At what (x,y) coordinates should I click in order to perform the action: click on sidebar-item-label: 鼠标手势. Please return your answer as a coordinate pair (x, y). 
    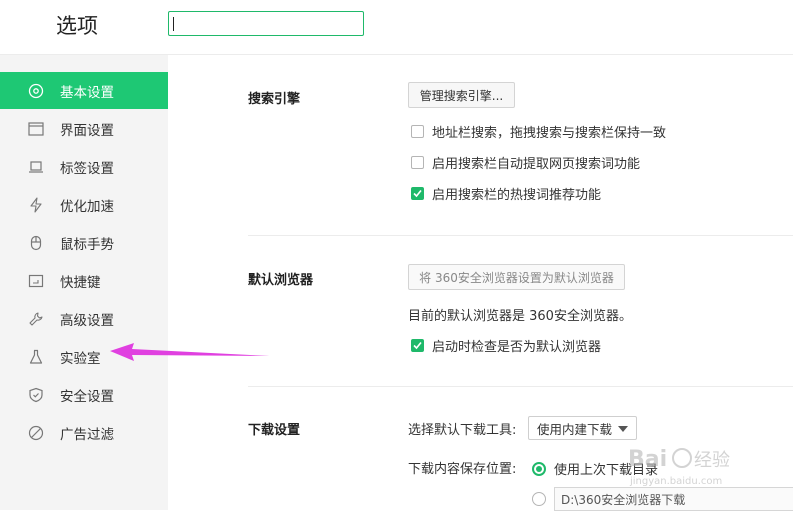
    Looking at the image, I should click on (87, 245).